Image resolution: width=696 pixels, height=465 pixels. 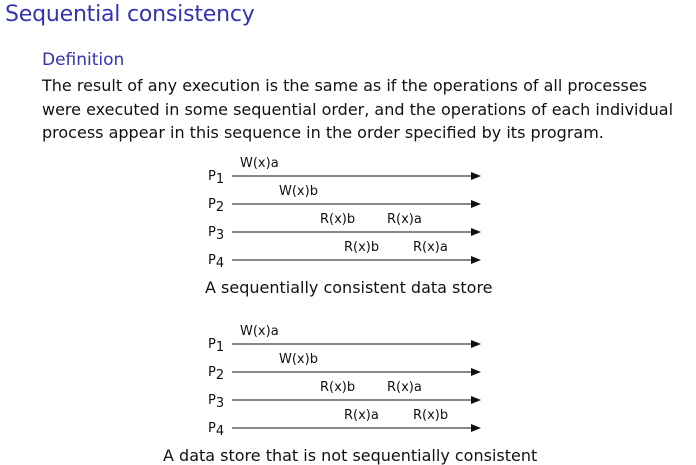 What do you see at coordinates (349, 287) in the screenshot?
I see `diagram-caption-1: A sequentially consistent data store` at bounding box center [349, 287].